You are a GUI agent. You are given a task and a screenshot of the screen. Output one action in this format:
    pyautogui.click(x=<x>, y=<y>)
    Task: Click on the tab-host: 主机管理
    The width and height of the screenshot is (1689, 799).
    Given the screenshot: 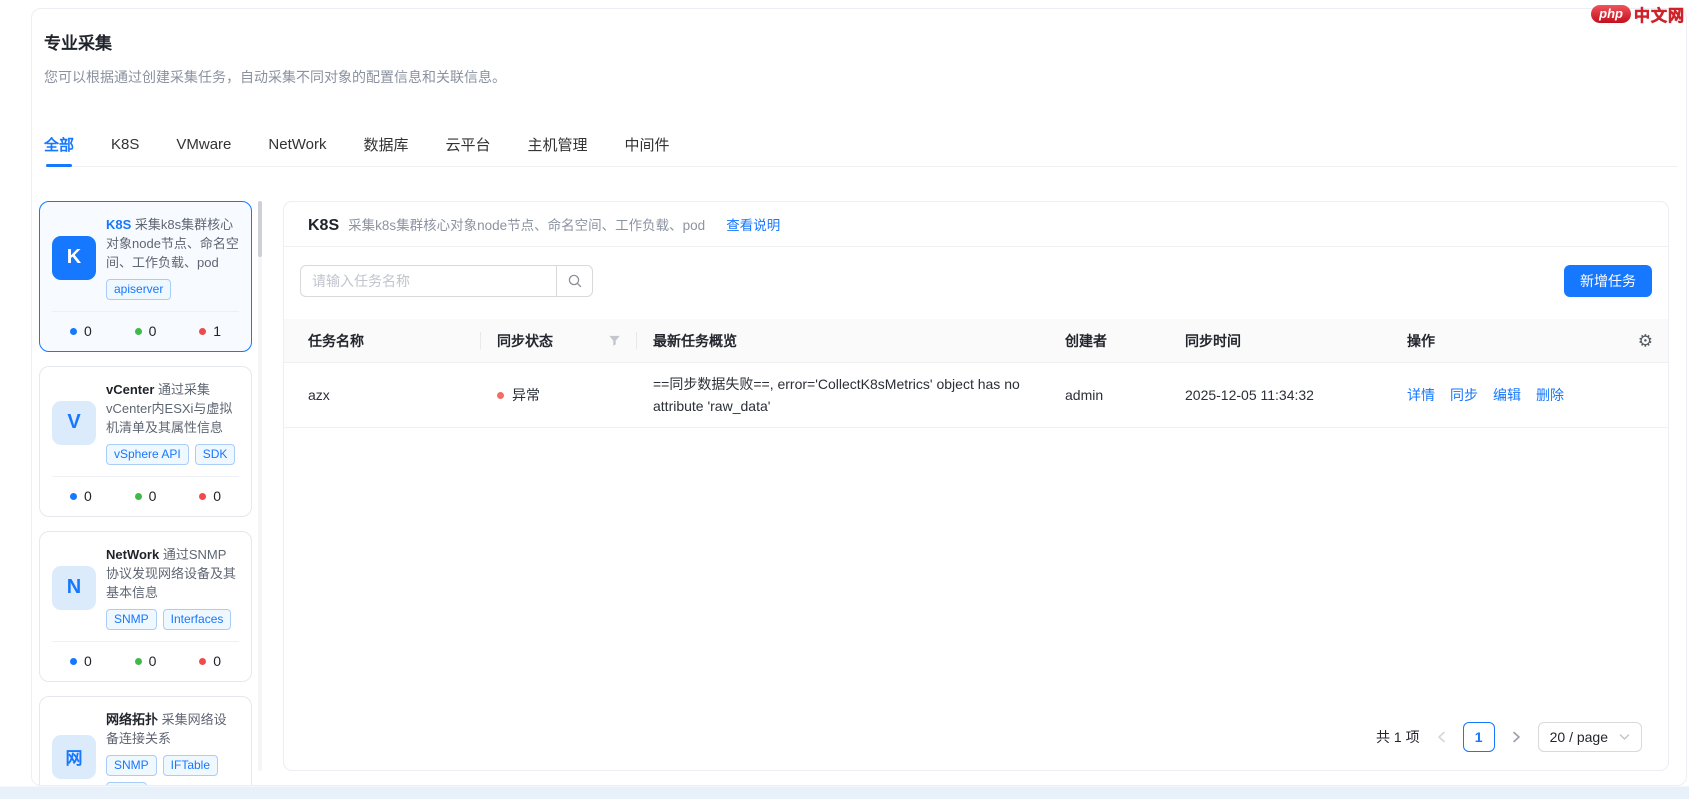 What is the action you would take?
    pyautogui.click(x=558, y=144)
    